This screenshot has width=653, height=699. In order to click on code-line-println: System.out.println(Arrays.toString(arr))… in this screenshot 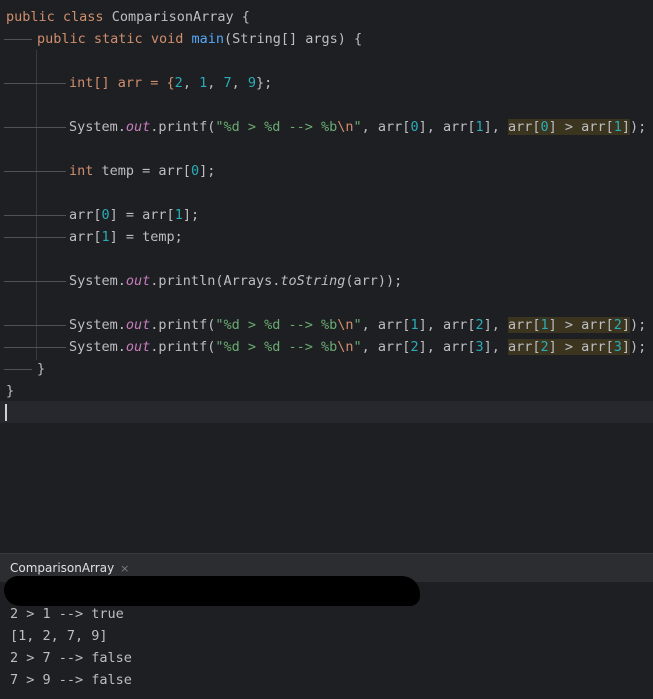, I will do `click(235, 281)`.